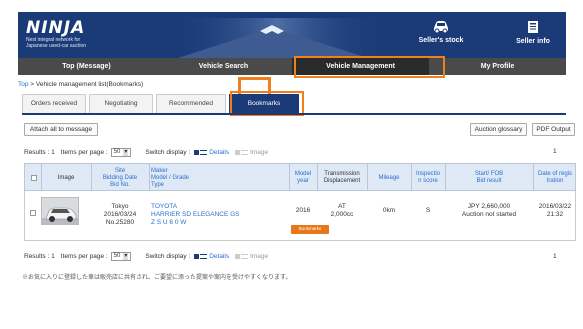 The image size is (583, 329). Describe the element at coordinates (498, 129) in the screenshot. I see `auction-glossary-button: Auction glossary` at that location.